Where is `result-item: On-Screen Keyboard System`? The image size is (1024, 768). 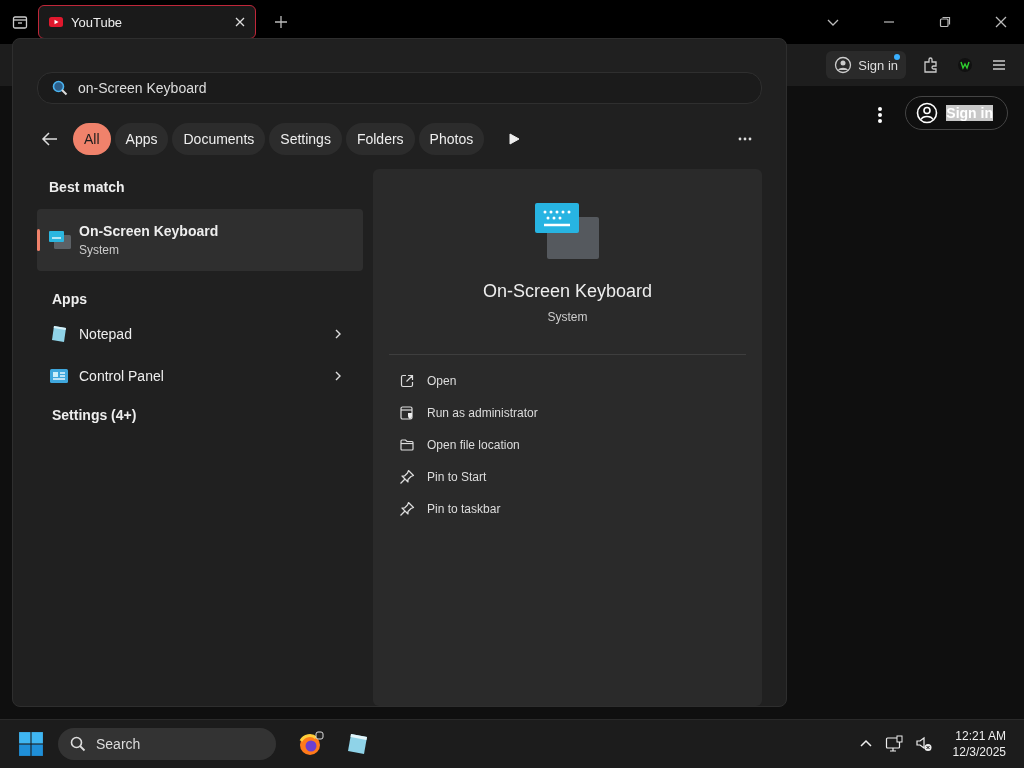 result-item: On-Screen Keyboard System is located at coordinates (200, 240).